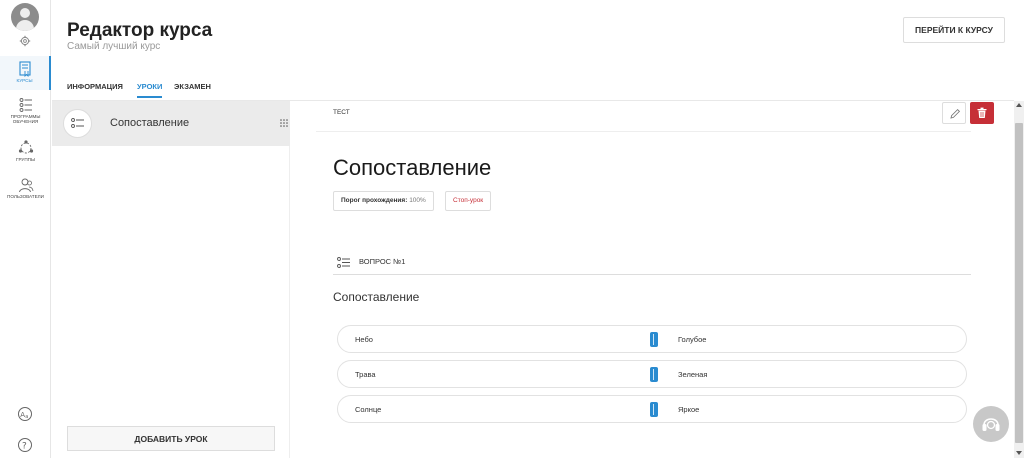 This screenshot has height=458, width=1024. Describe the element at coordinates (25, 105) in the screenshot. I see `list-icon` at that location.